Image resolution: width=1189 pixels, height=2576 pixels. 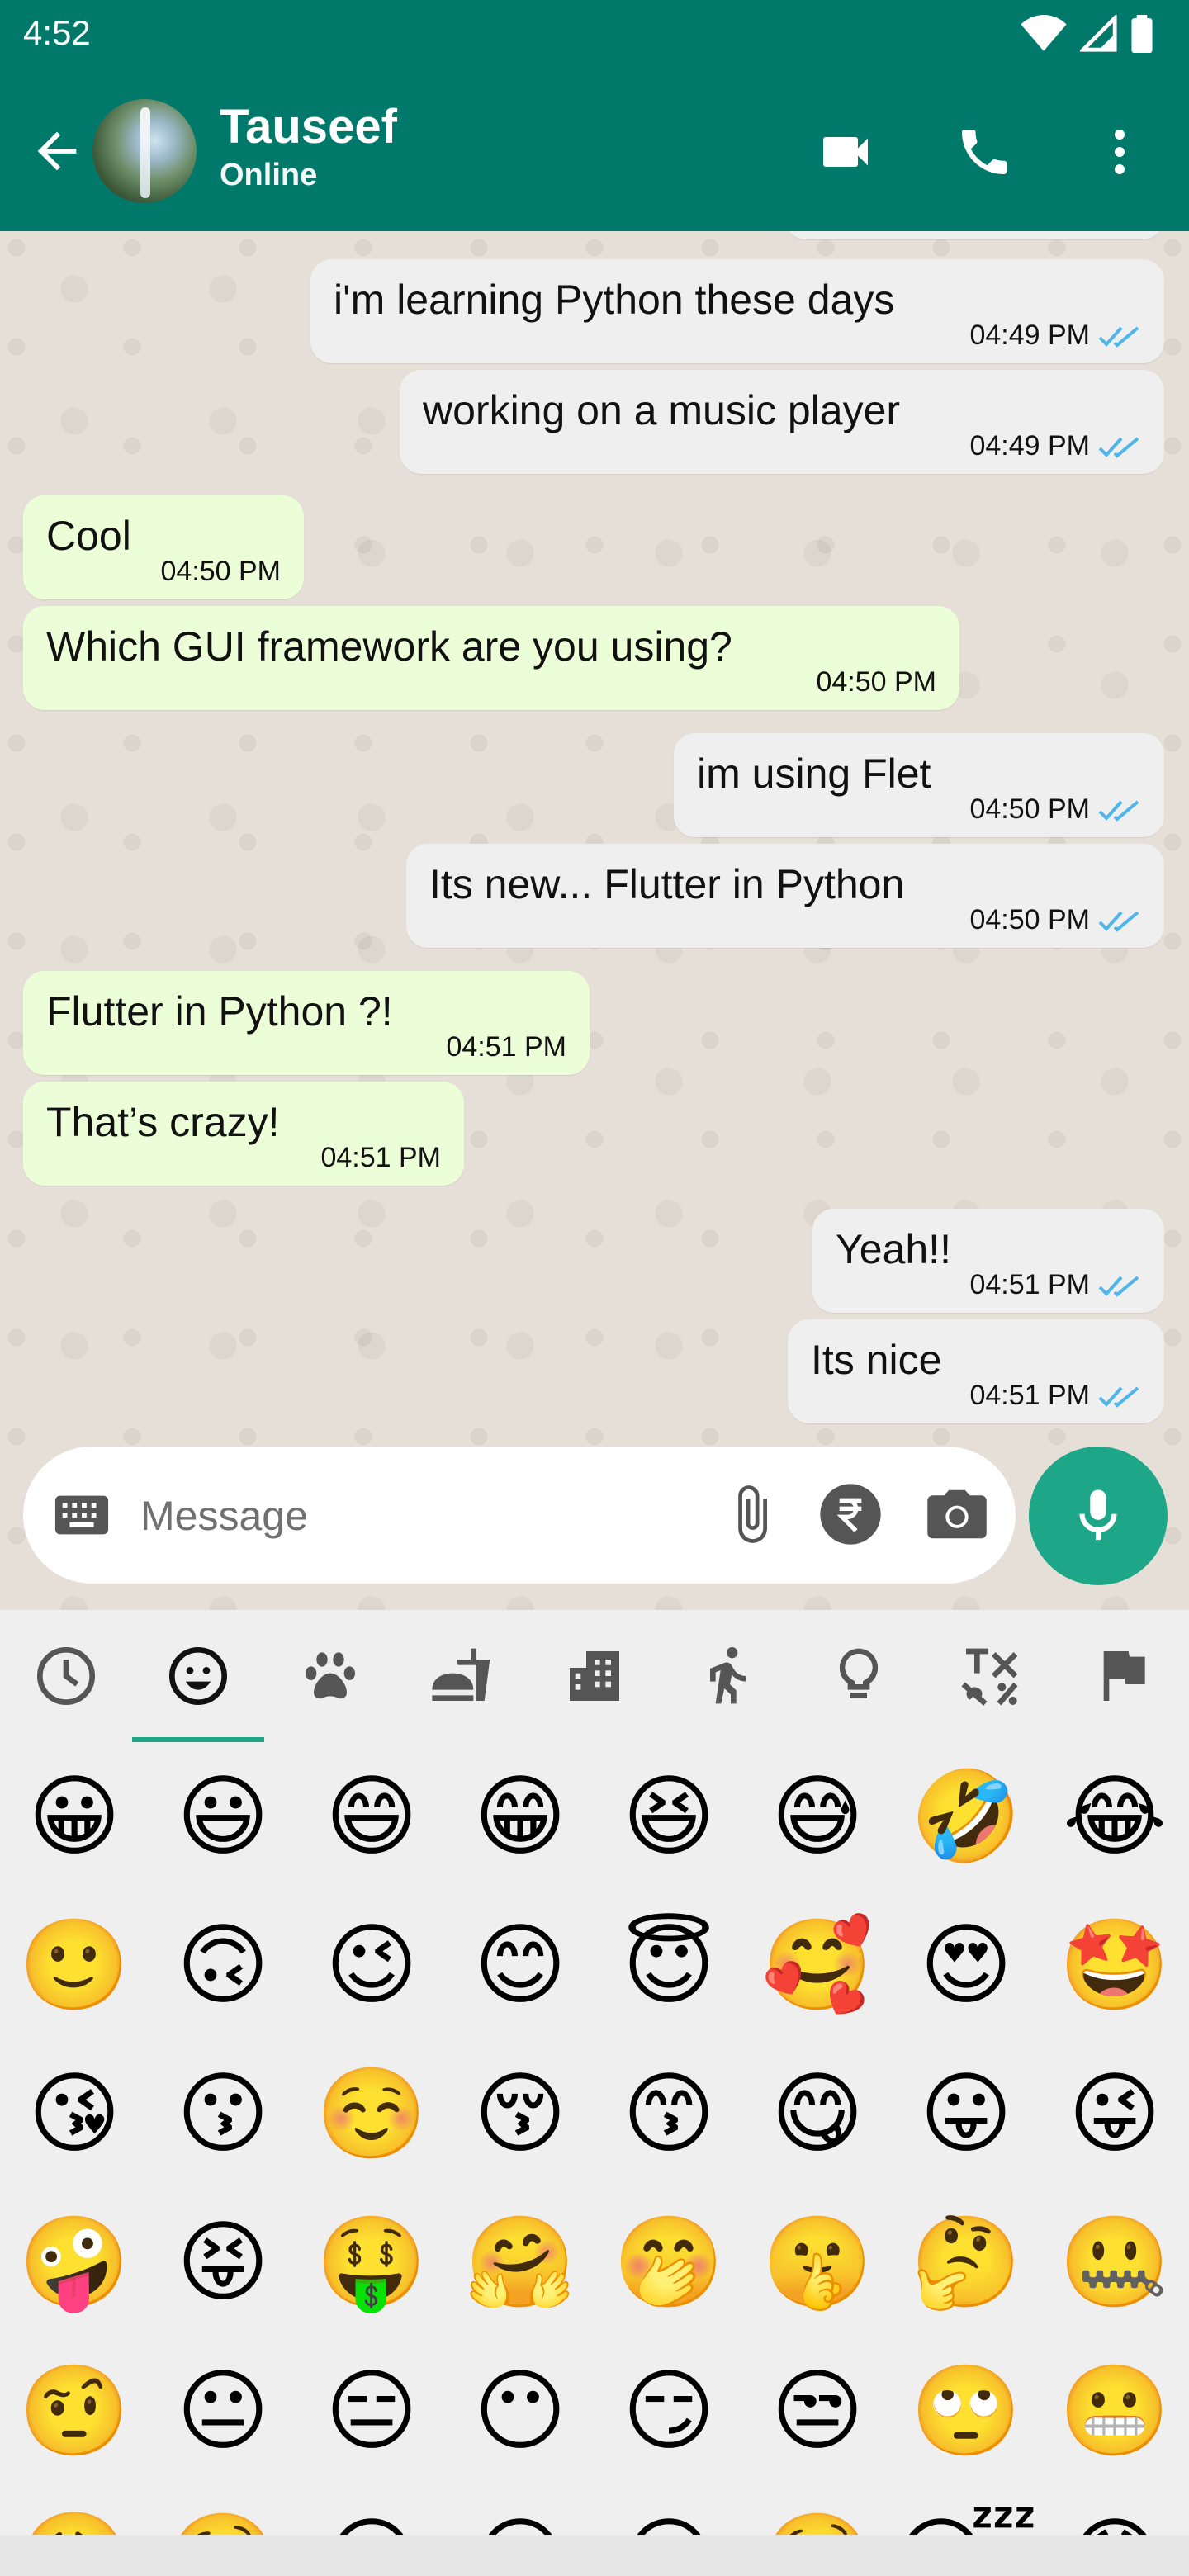 I want to click on contact-avatar, so click(x=144, y=151).